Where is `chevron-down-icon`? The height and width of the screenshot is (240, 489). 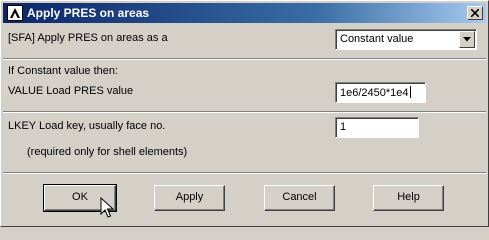
chevron-down-icon is located at coordinates (467, 39).